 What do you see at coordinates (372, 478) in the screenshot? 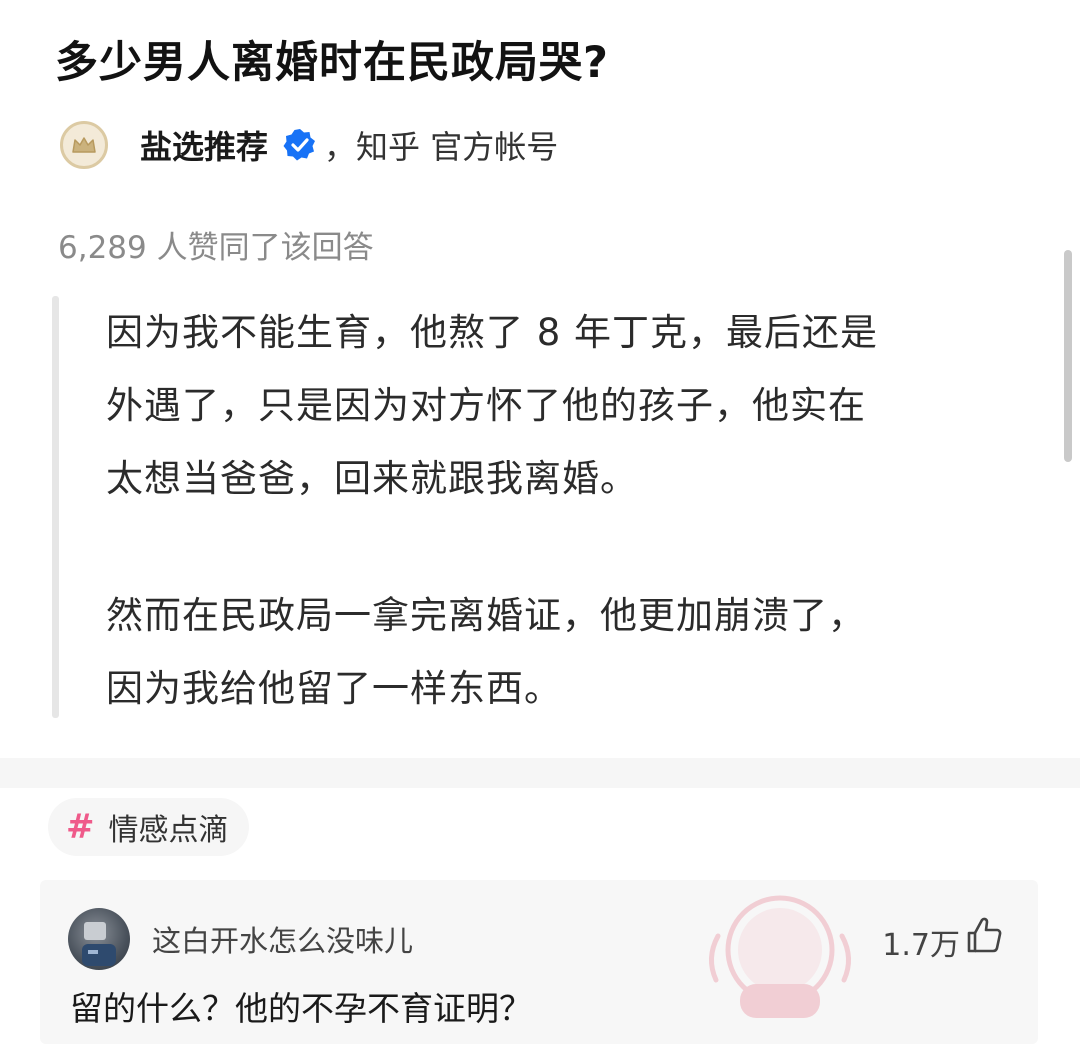
I see `answer-line: 太想当爸爸，回来就跟我离婚。` at bounding box center [372, 478].